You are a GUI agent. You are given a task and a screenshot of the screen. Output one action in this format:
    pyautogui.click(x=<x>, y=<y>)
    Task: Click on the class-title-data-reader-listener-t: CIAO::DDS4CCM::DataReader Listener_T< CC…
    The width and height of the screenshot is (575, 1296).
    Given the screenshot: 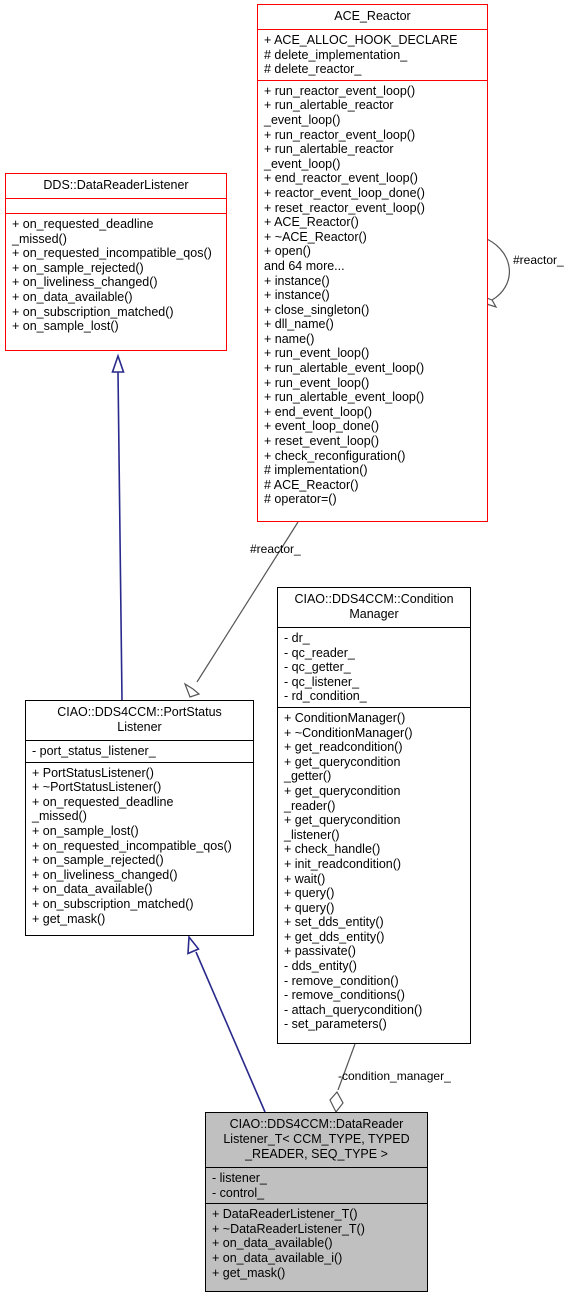 What is the action you would take?
    pyautogui.click(x=316, y=1139)
    